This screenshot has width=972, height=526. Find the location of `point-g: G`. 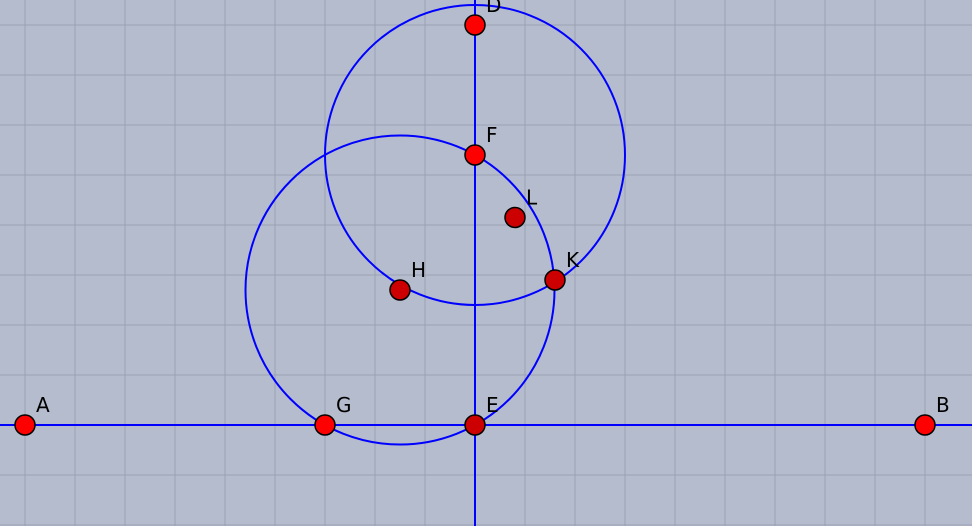

point-g: G is located at coordinates (333, 414).